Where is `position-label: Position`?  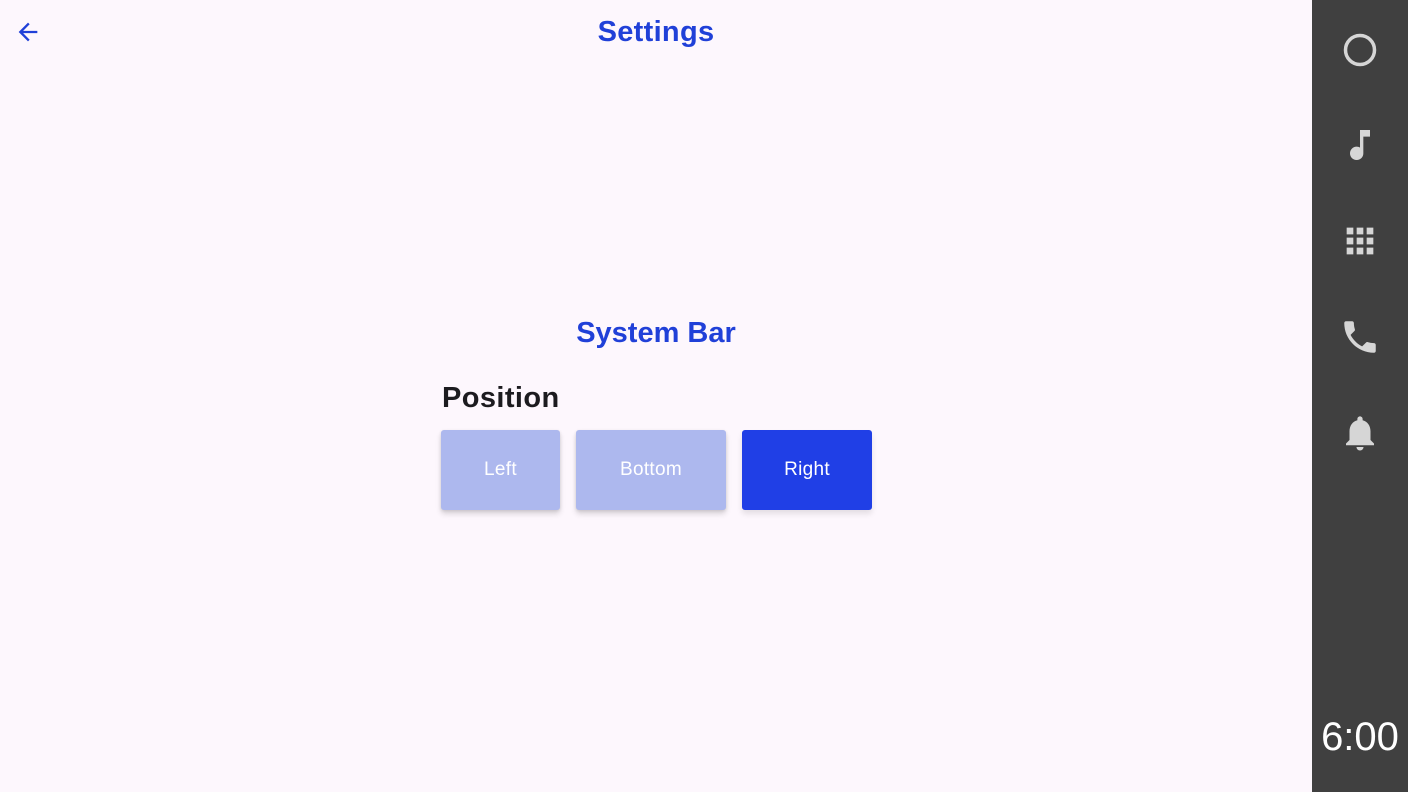
position-label: Position is located at coordinates (501, 398).